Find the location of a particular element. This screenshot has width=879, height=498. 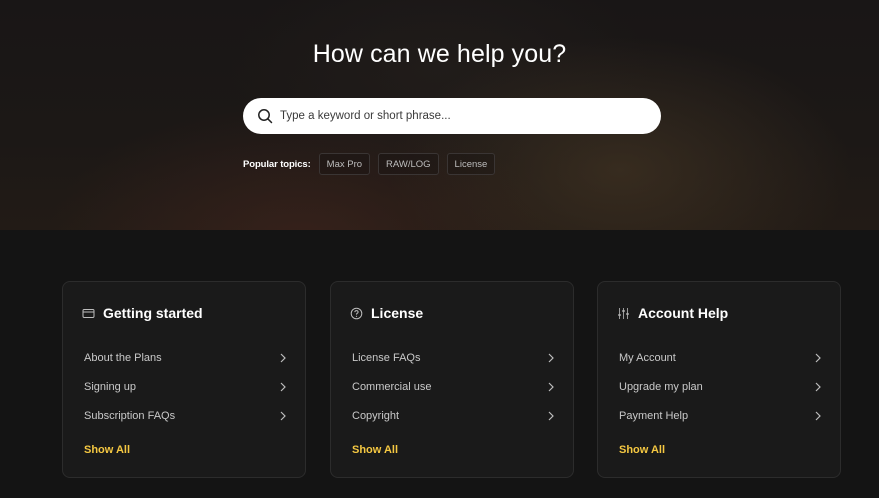

link-commercial-use: Commercial use is located at coordinates (453, 386).